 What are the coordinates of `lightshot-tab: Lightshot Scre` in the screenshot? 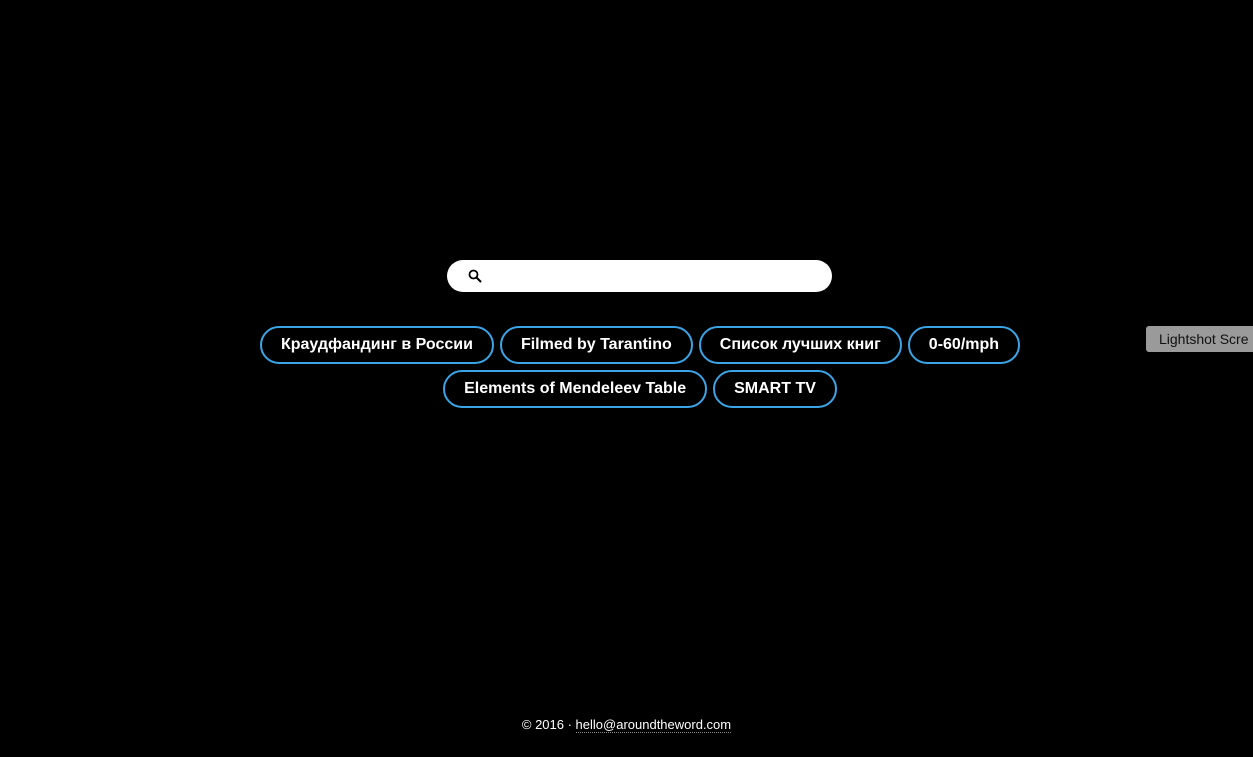 It's located at (1199, 339).